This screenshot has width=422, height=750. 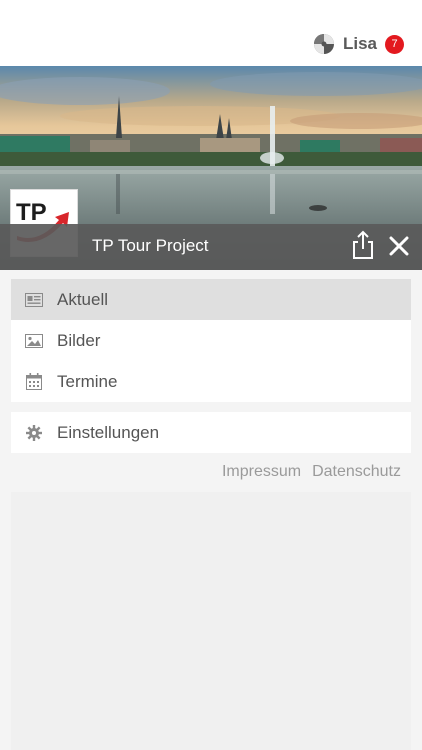 What do you see at coordinates (31, 212) in the screenshot?
I see `svg-text: TP` at bounding box center [31, 212].